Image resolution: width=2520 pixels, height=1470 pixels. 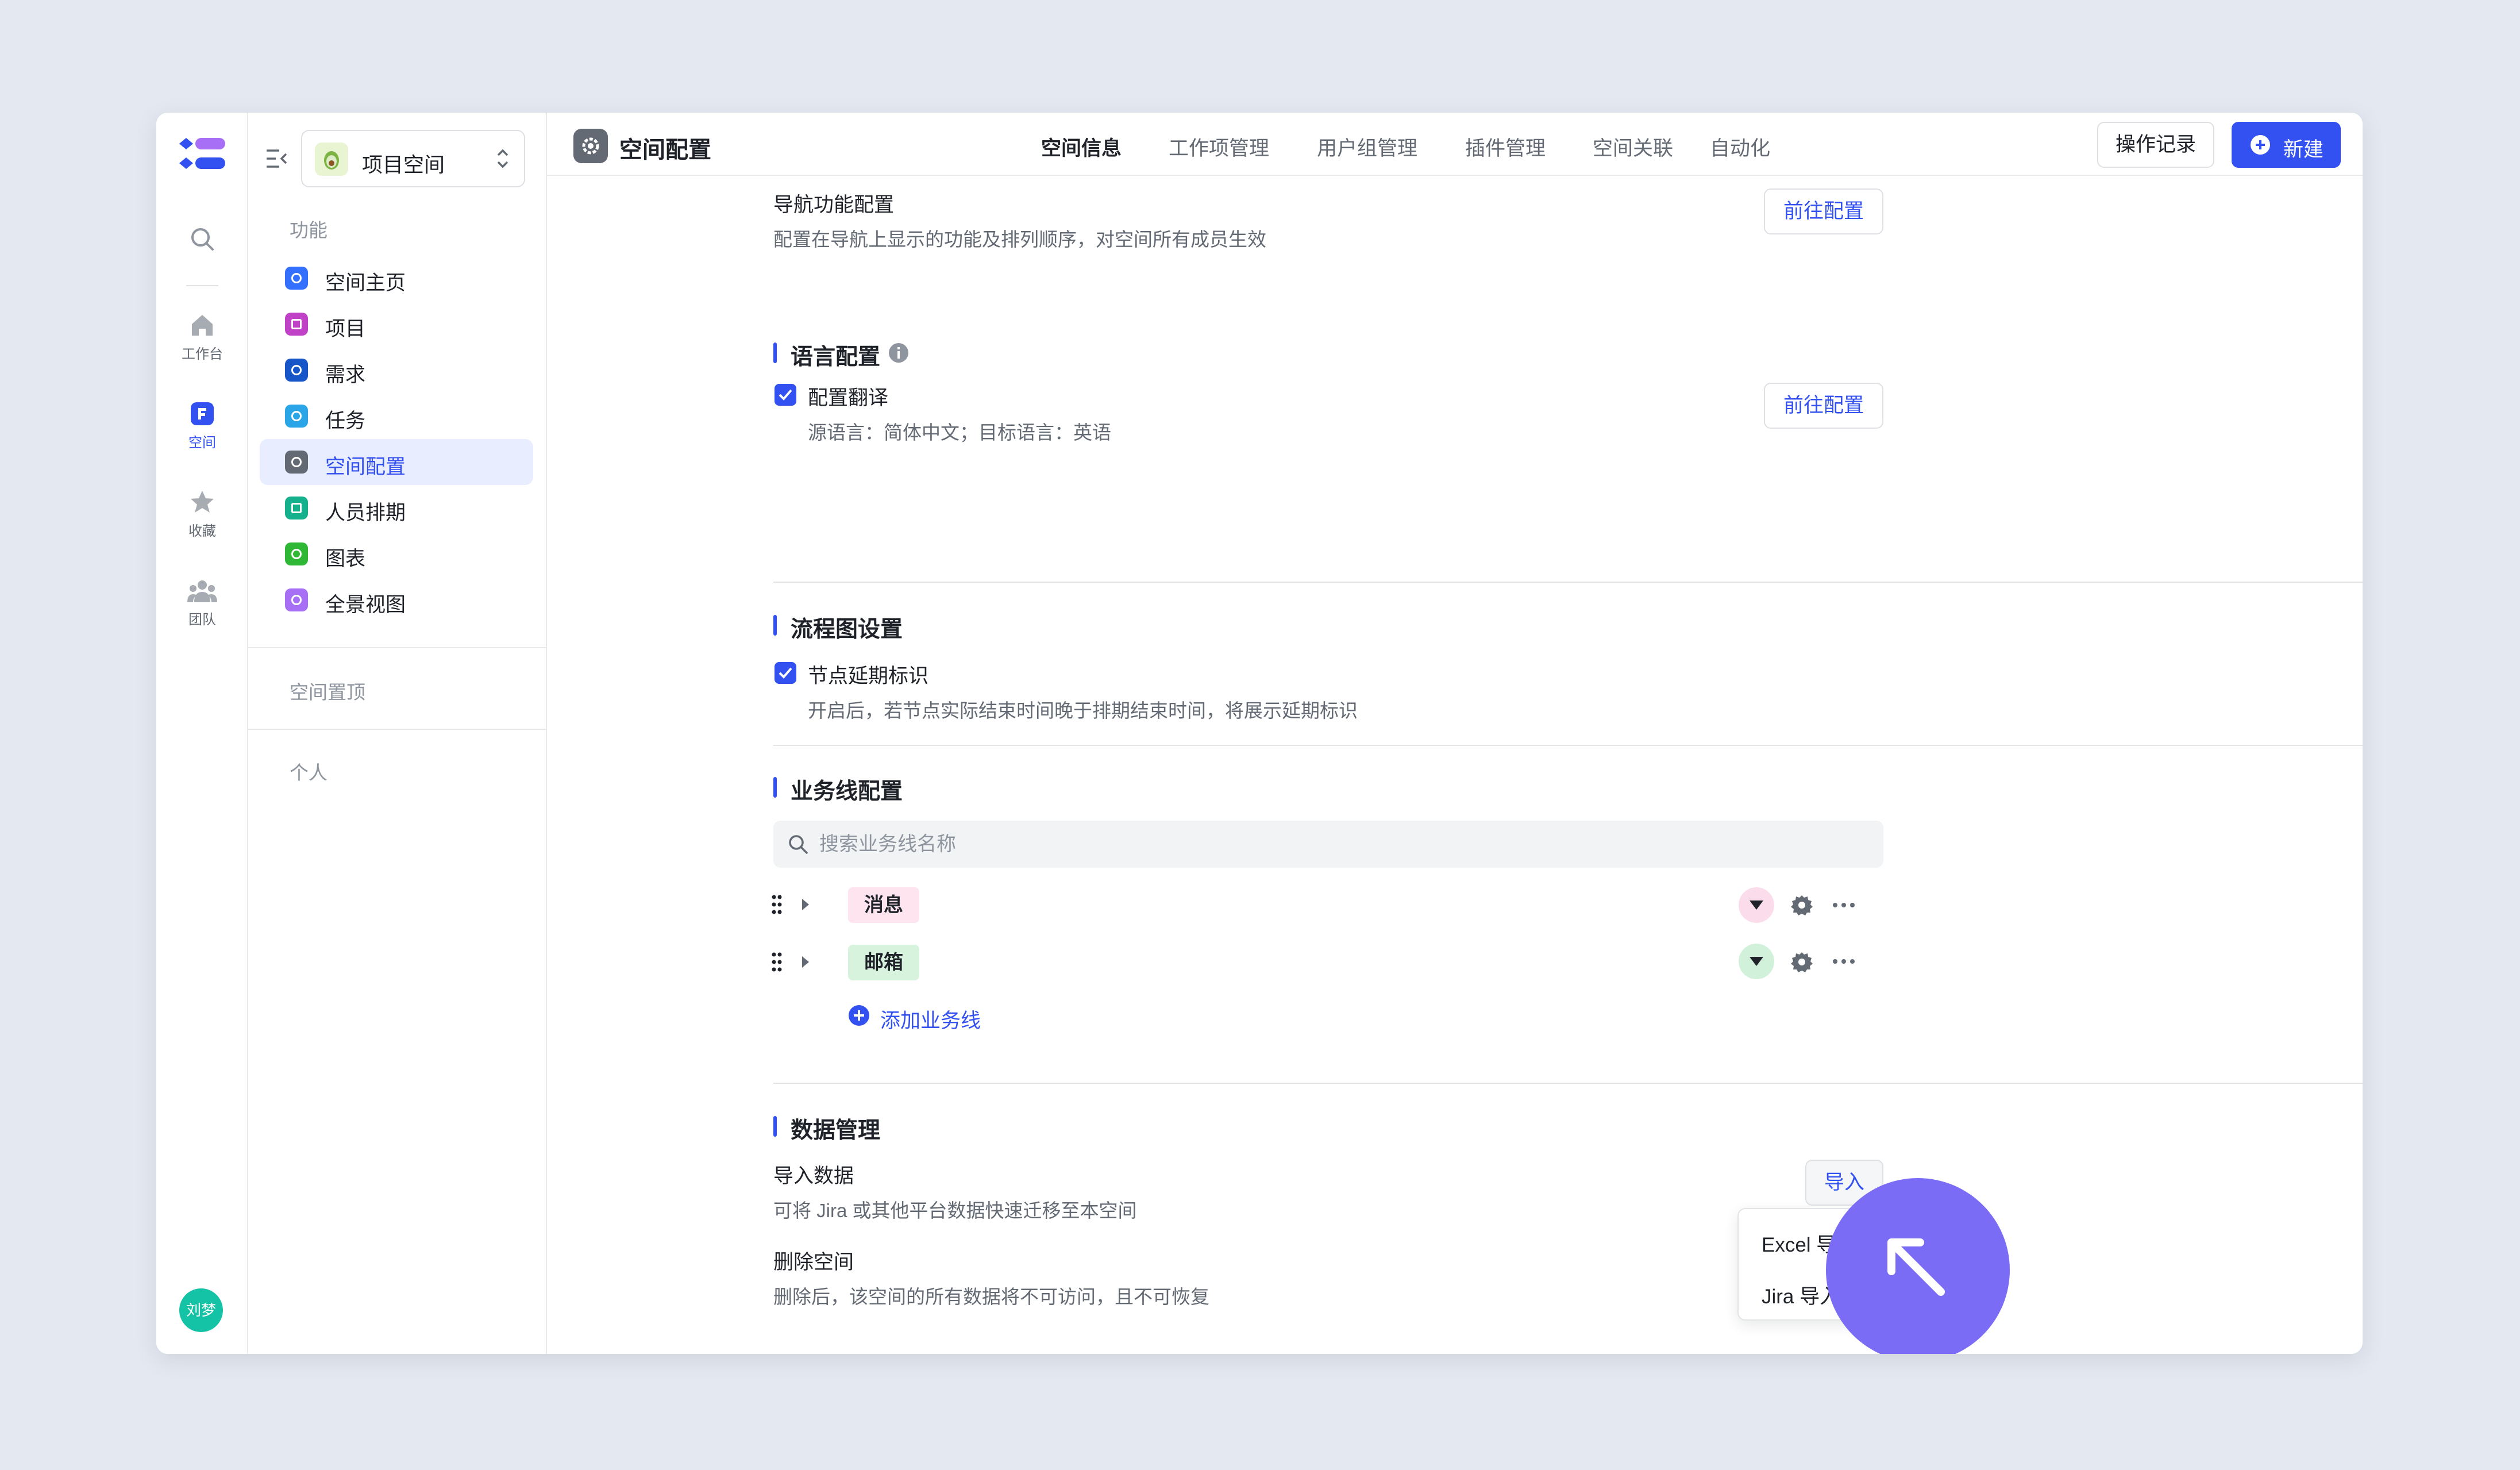 I want to click on section-title-data-management: 数据管理, so click(x=836, y=1130).